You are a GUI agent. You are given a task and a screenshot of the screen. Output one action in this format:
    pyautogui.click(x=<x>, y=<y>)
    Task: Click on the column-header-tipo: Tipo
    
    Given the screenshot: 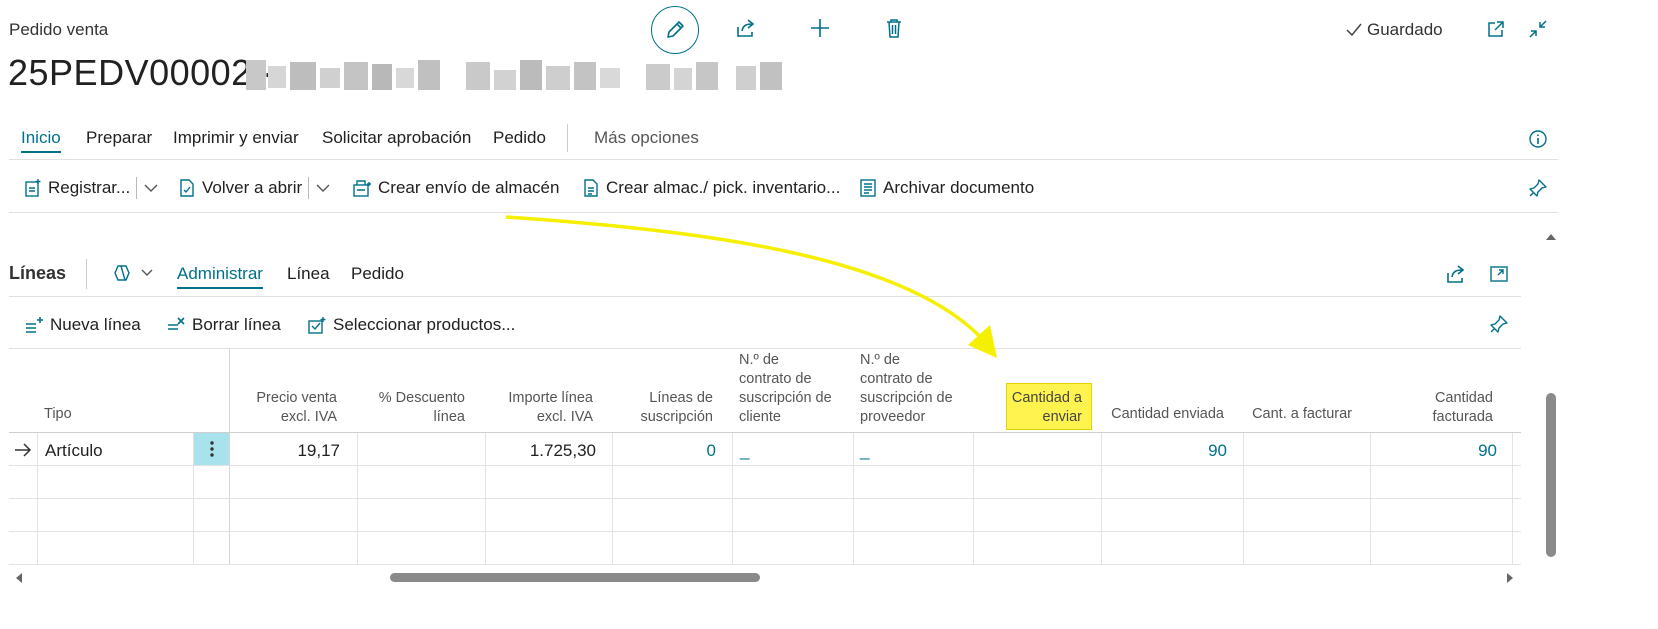 What is the action you would take?
    pyautogui.click(x=58, y=414)
    